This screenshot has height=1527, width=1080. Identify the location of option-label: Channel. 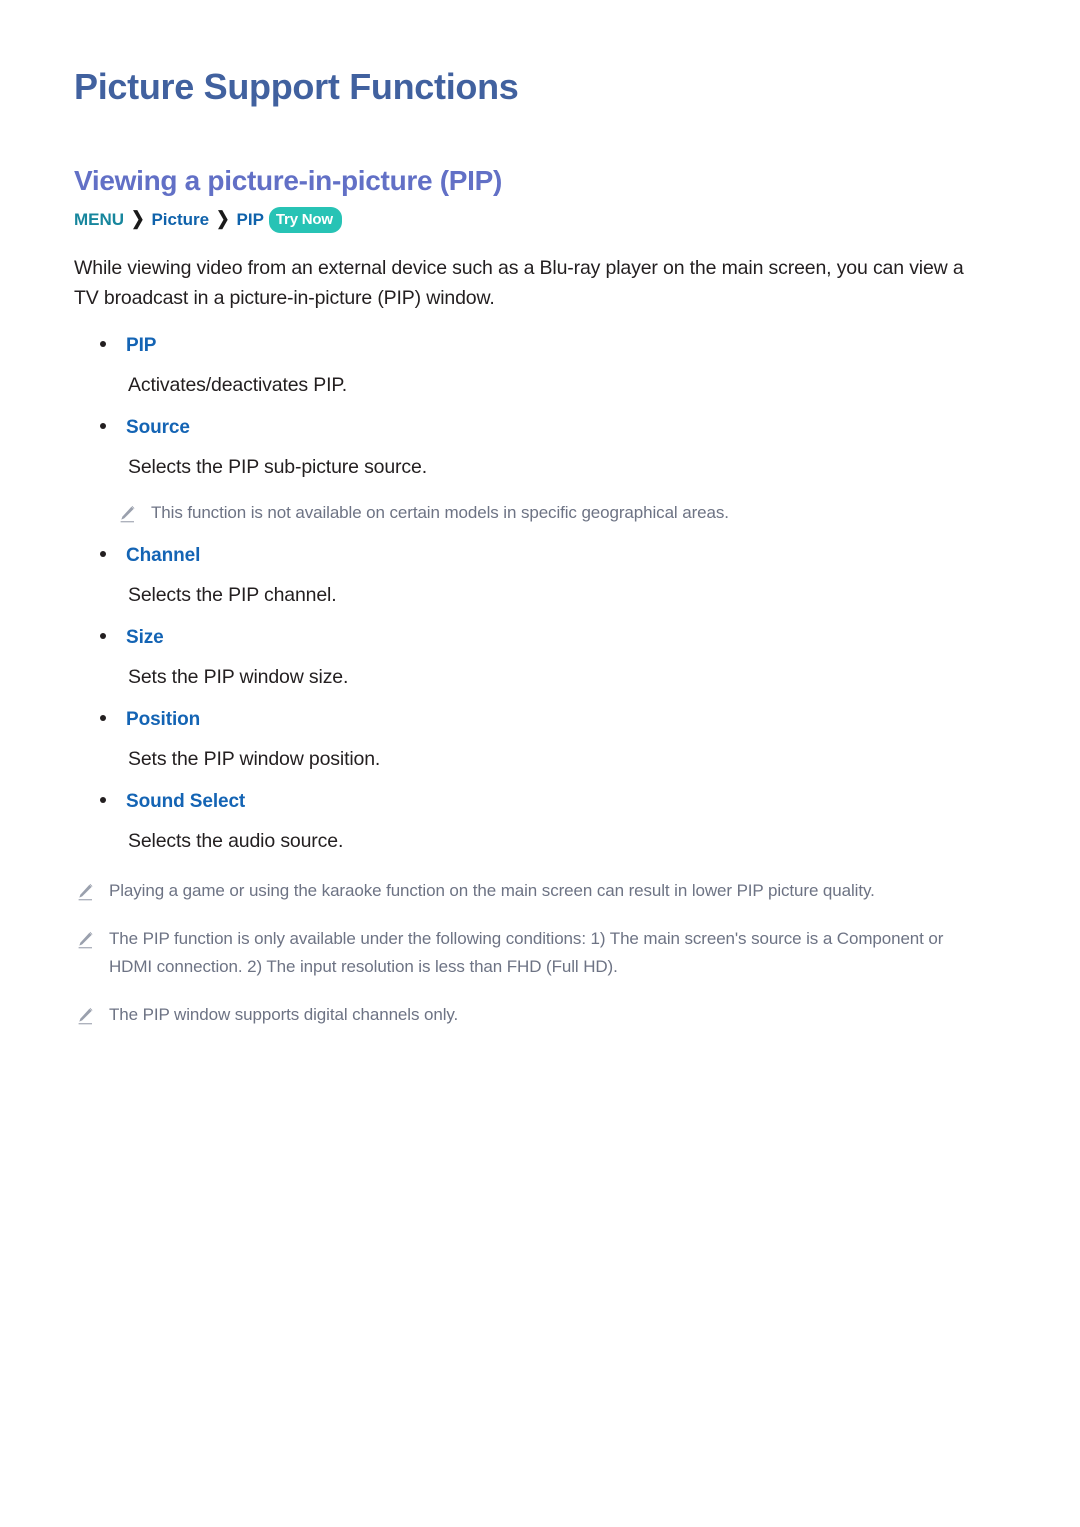
(163, 555).